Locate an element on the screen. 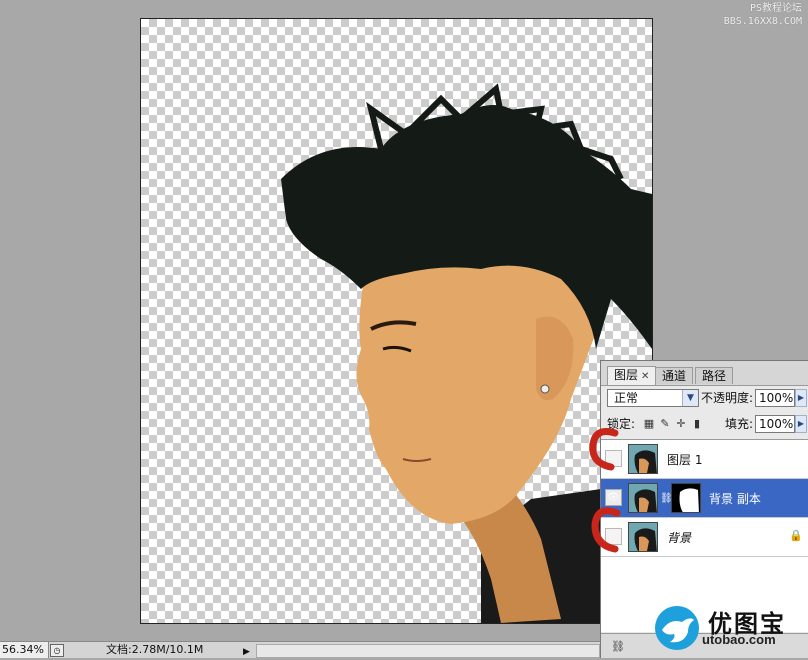 This screenshot has width=808, height=660. opacity-label: 不透明度: is located at coordinates (727, 398).